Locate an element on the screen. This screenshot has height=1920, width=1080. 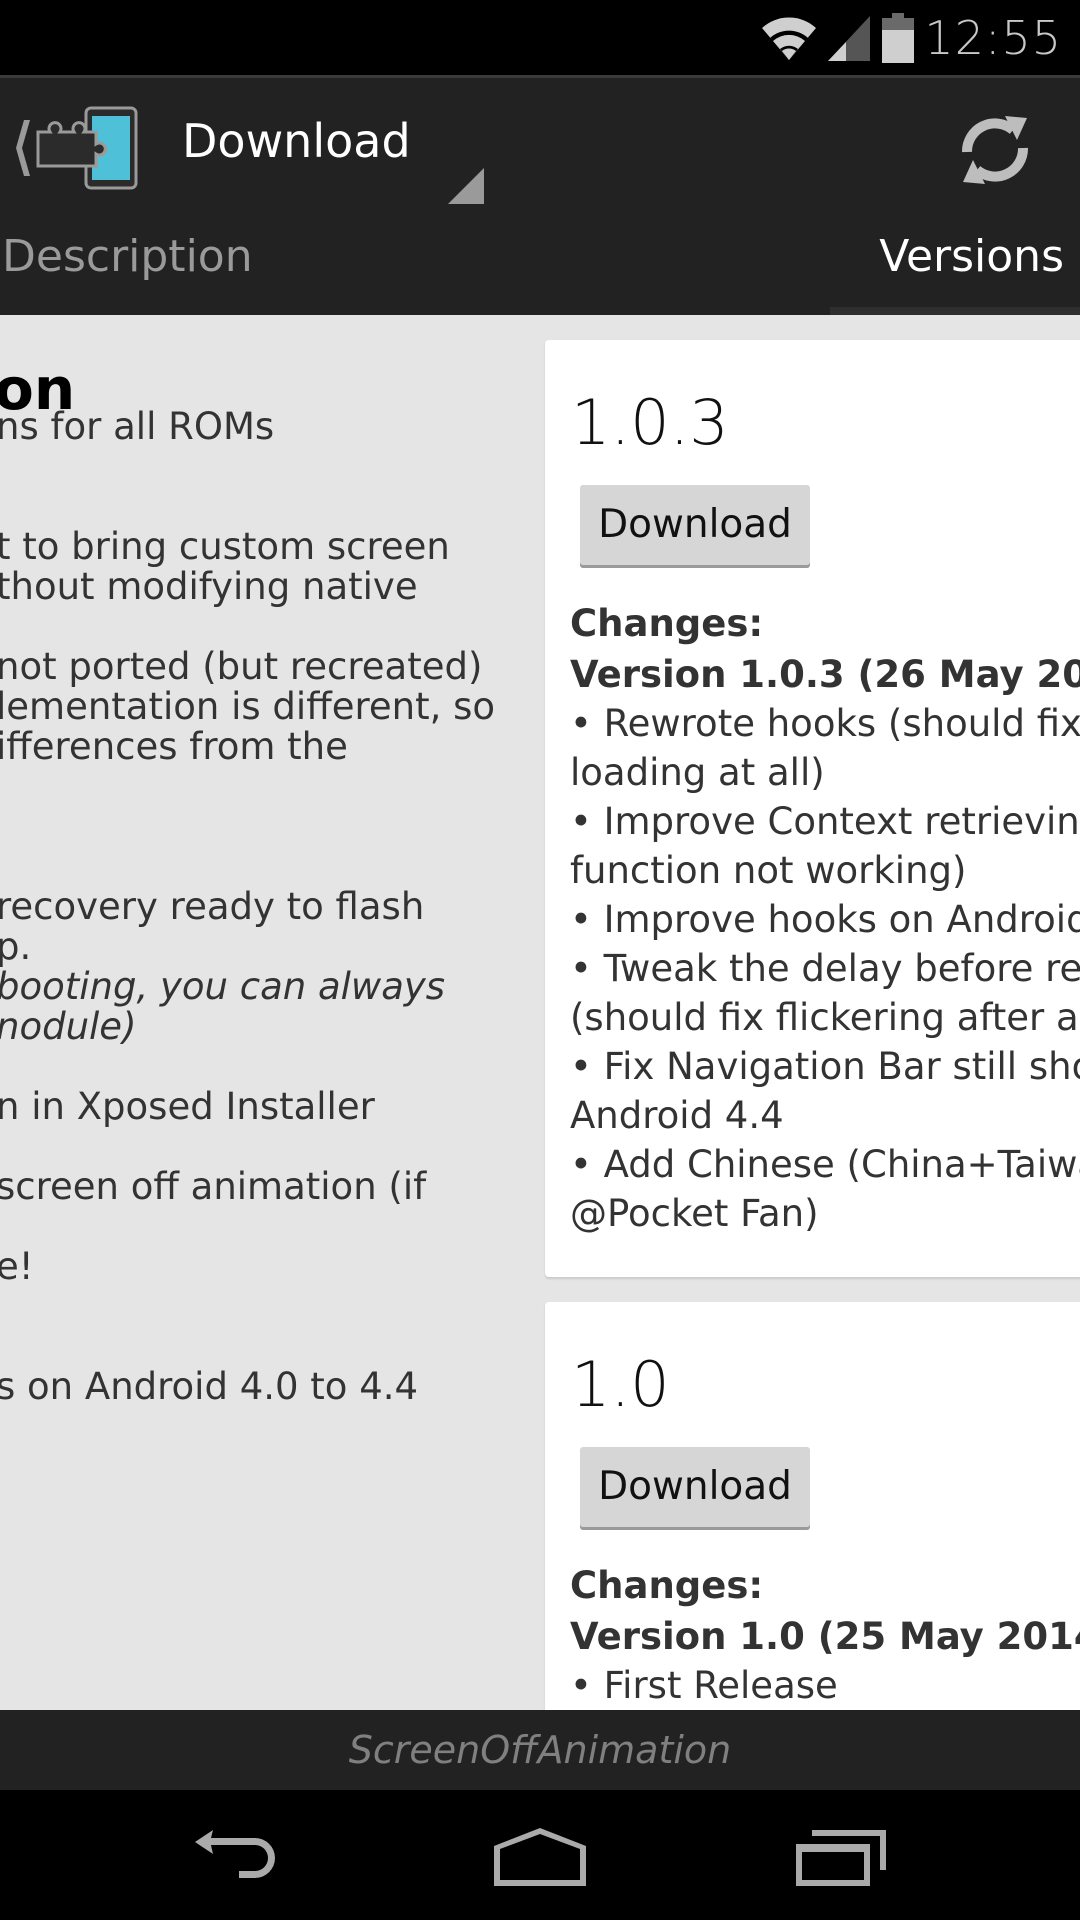
changes-line: loading at all) is located at coordinates (697, 772).